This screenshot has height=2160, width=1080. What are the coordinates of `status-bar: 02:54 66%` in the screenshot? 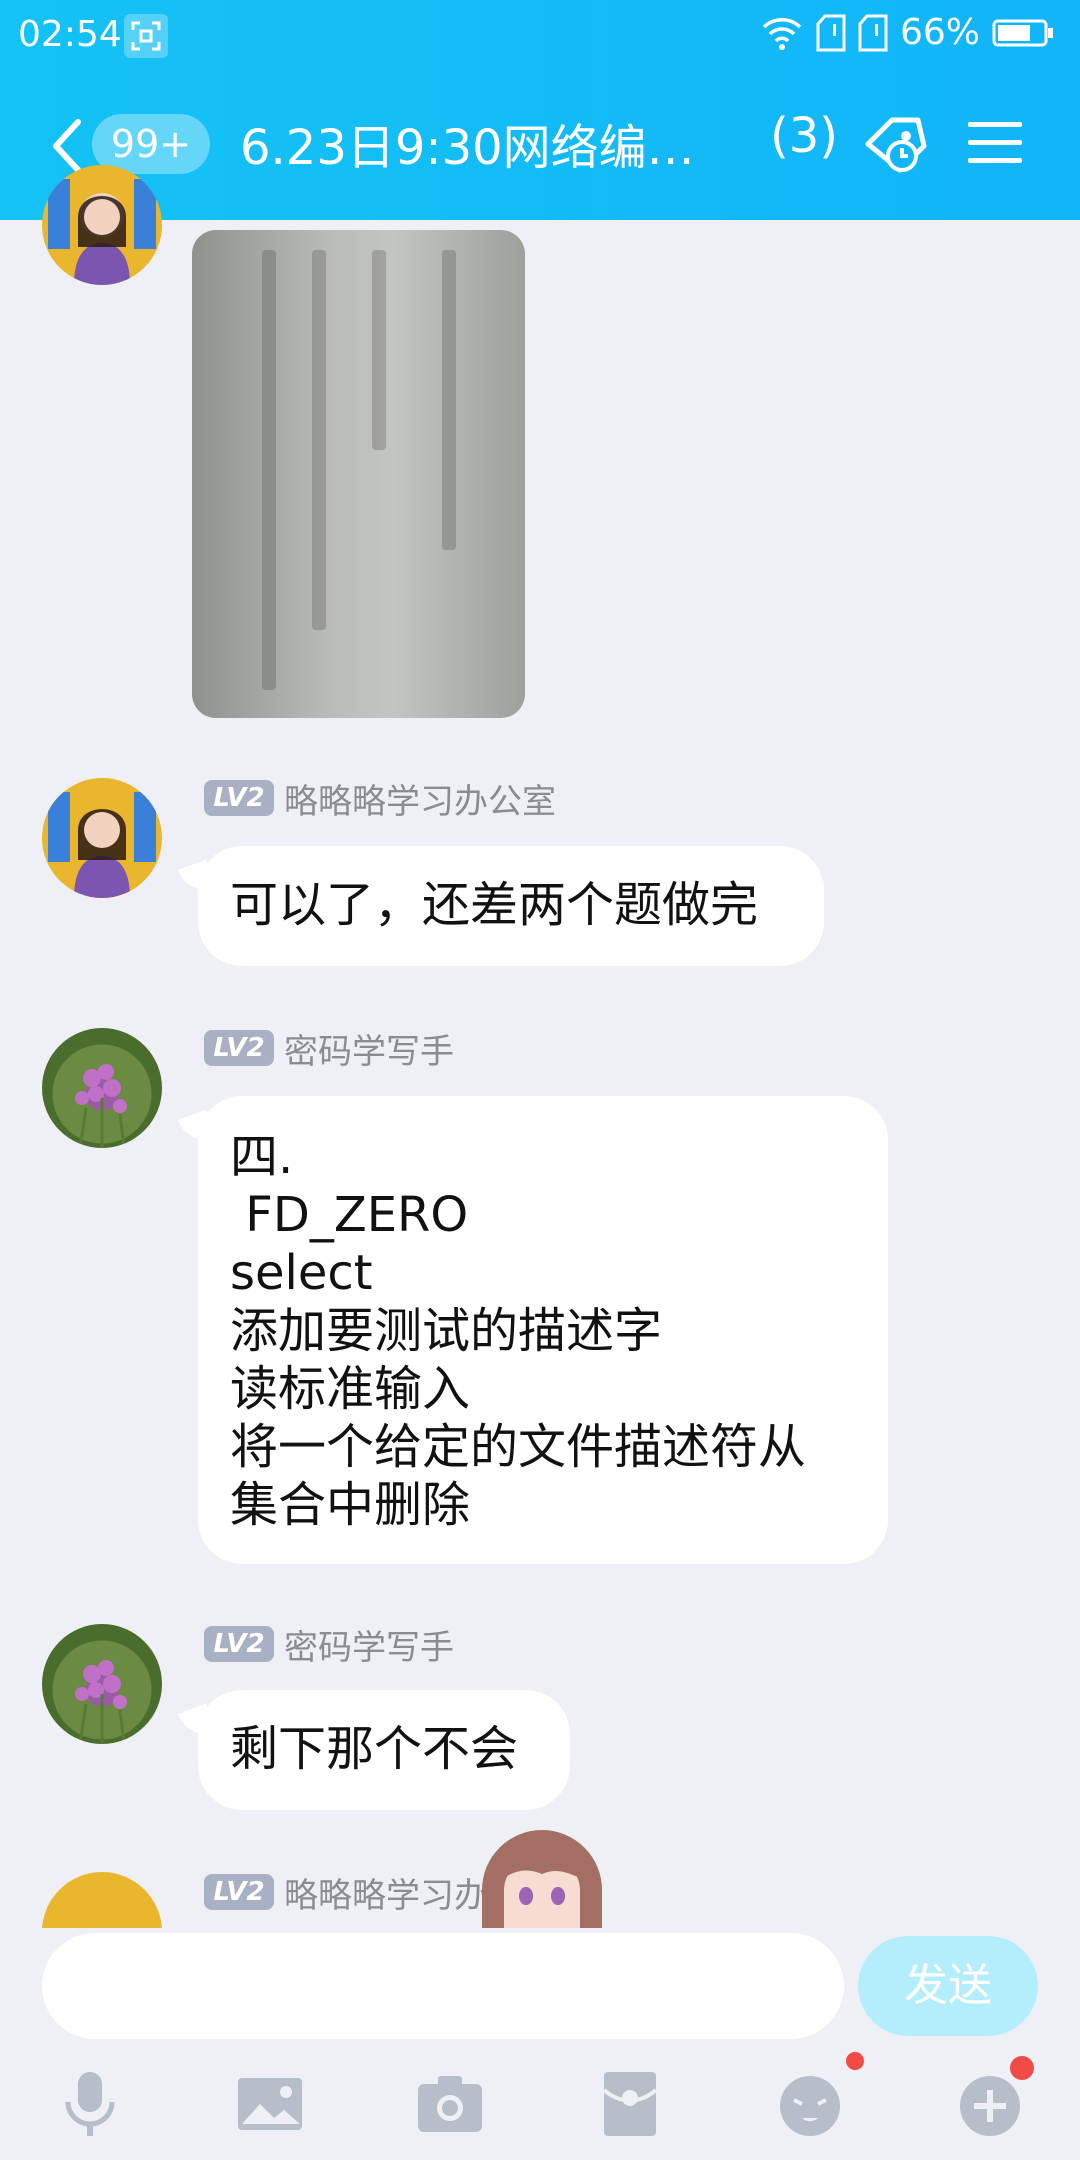 It's located at (540, 36).